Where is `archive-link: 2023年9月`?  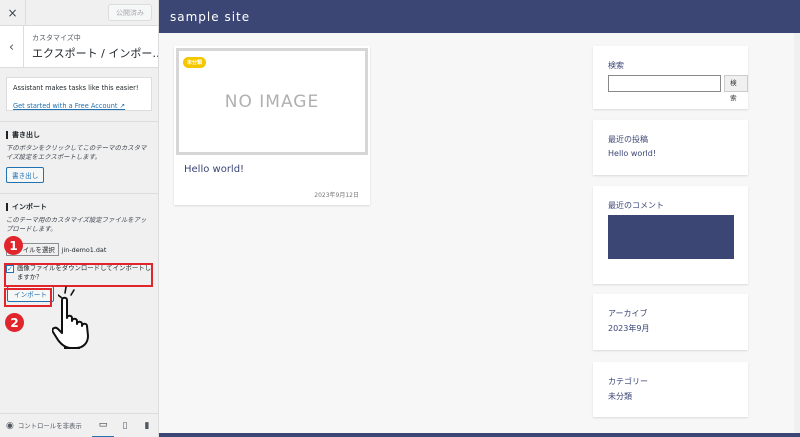 archive-link: 2023年9月 is located at coordinates (678, 328).